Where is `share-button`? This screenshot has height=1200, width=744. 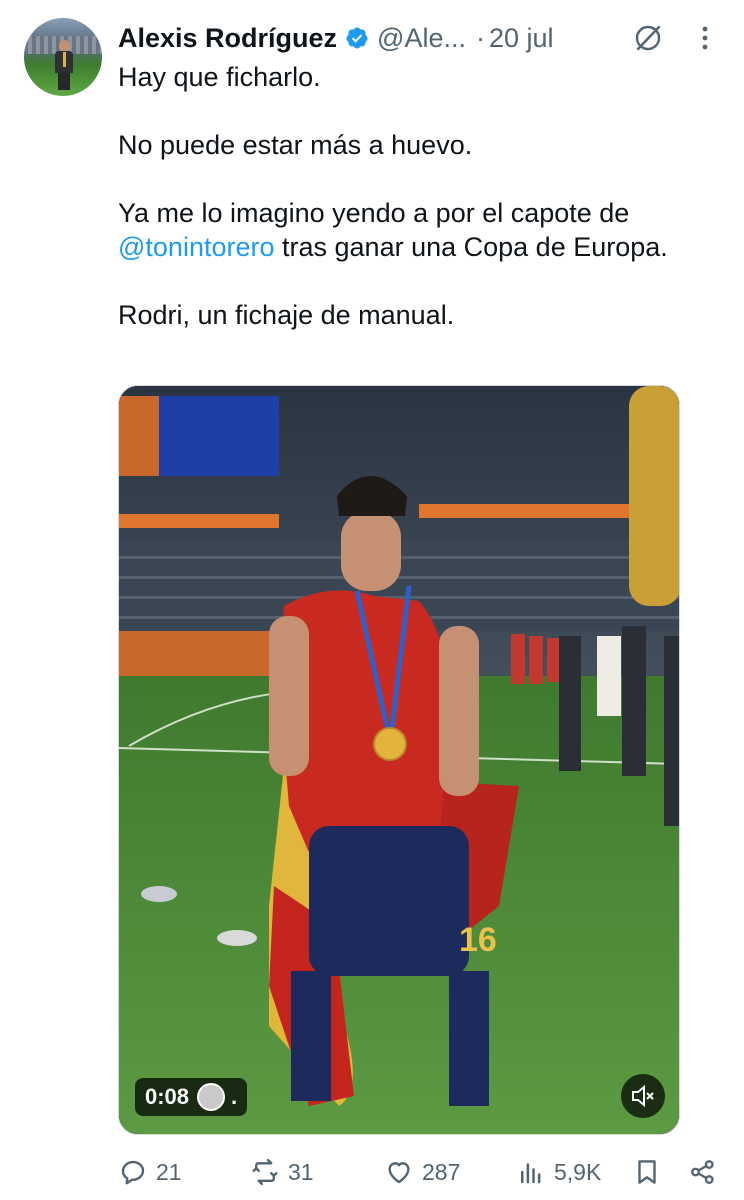
share-button is located at coordinates (707, 1172).